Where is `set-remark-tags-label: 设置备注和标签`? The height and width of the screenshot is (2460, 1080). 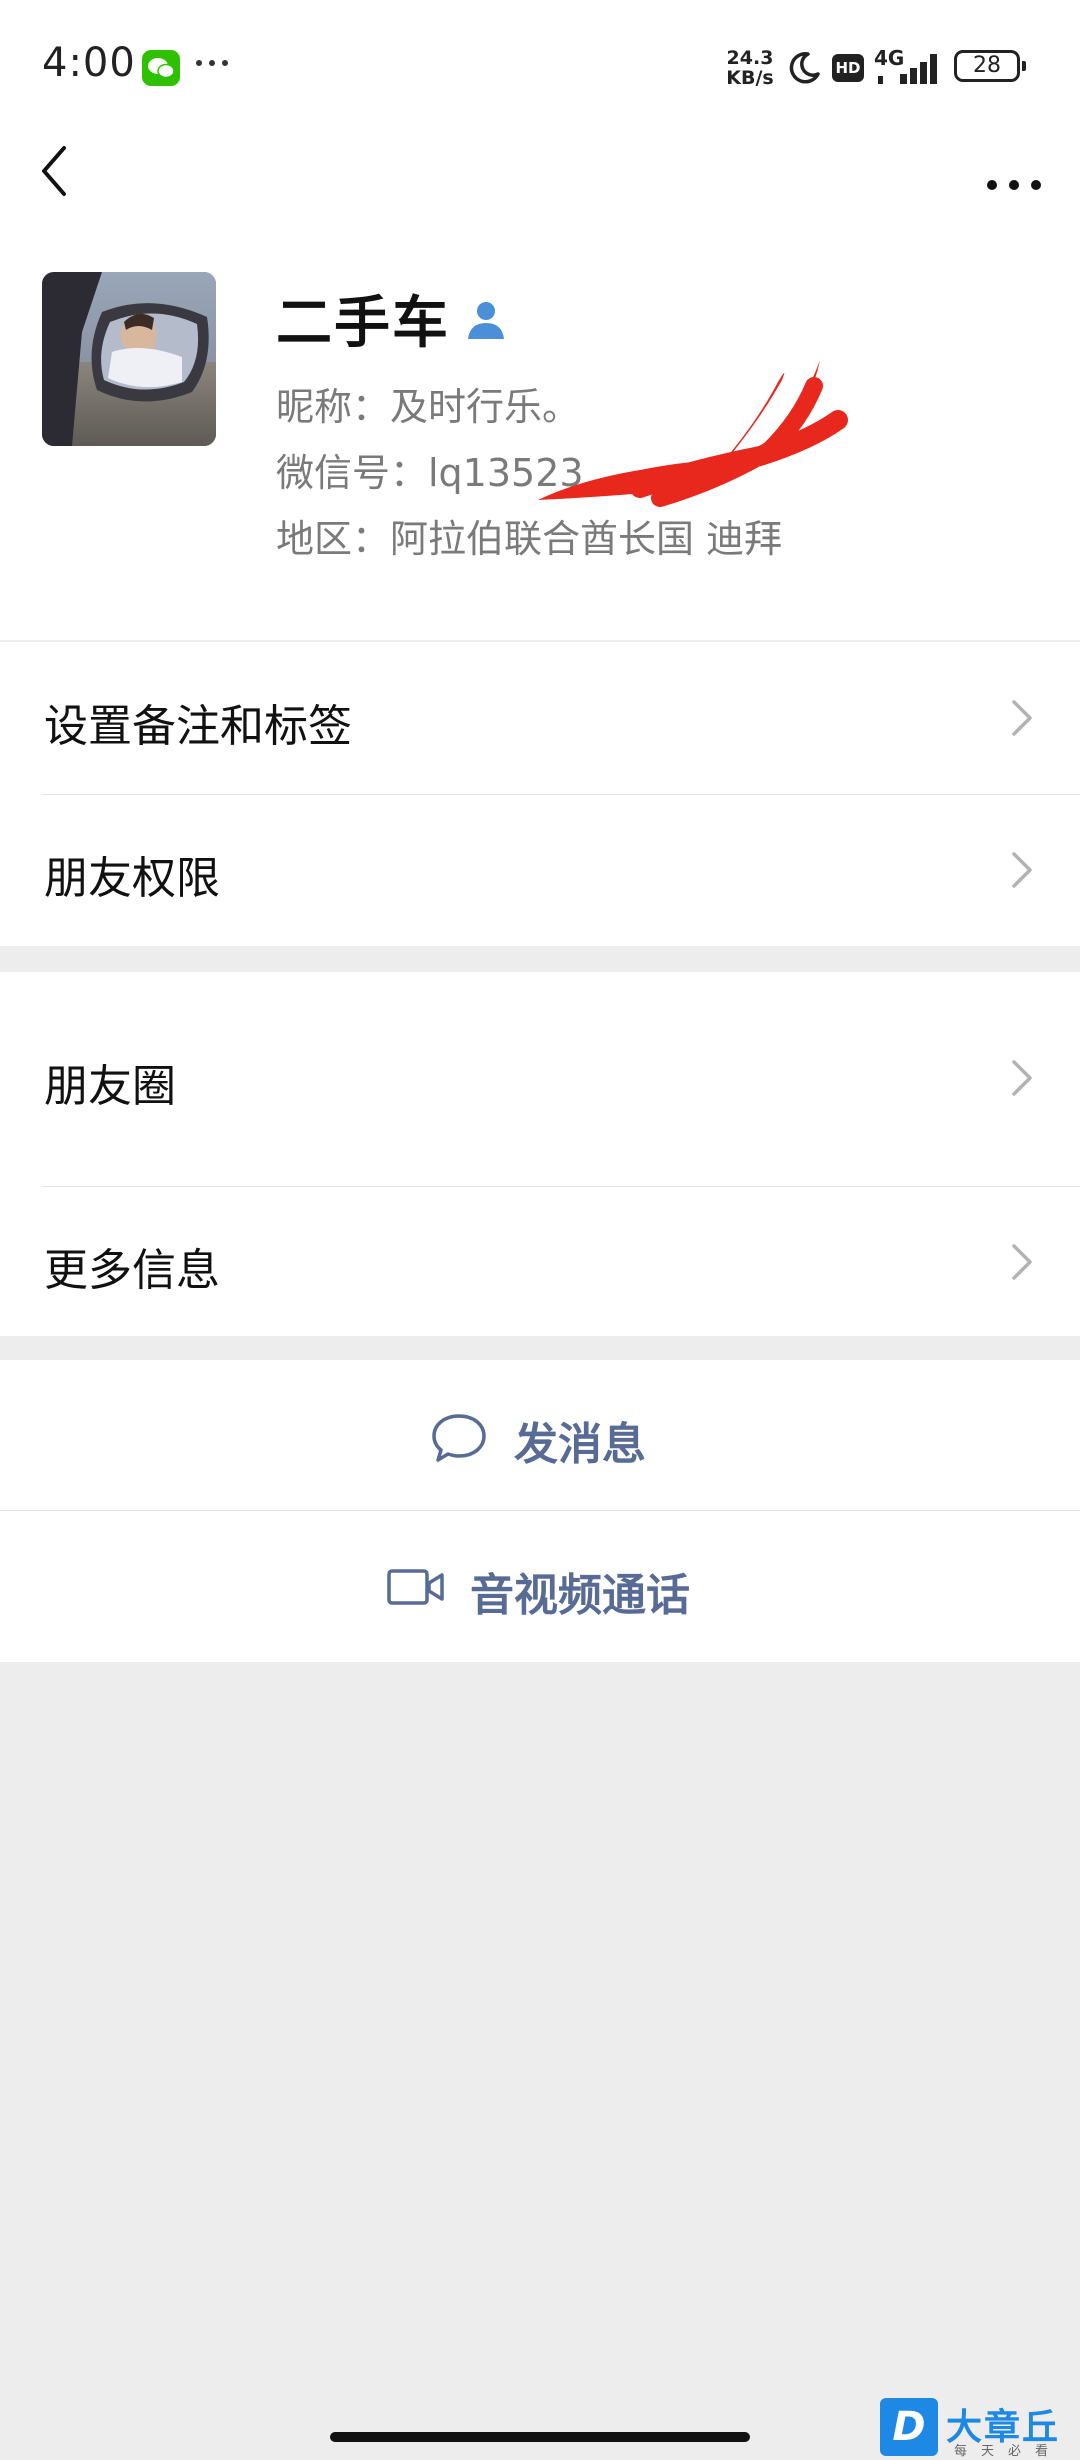 set-remark-tags-label: 设置备注和标签 is located at coordinates (198, 726).